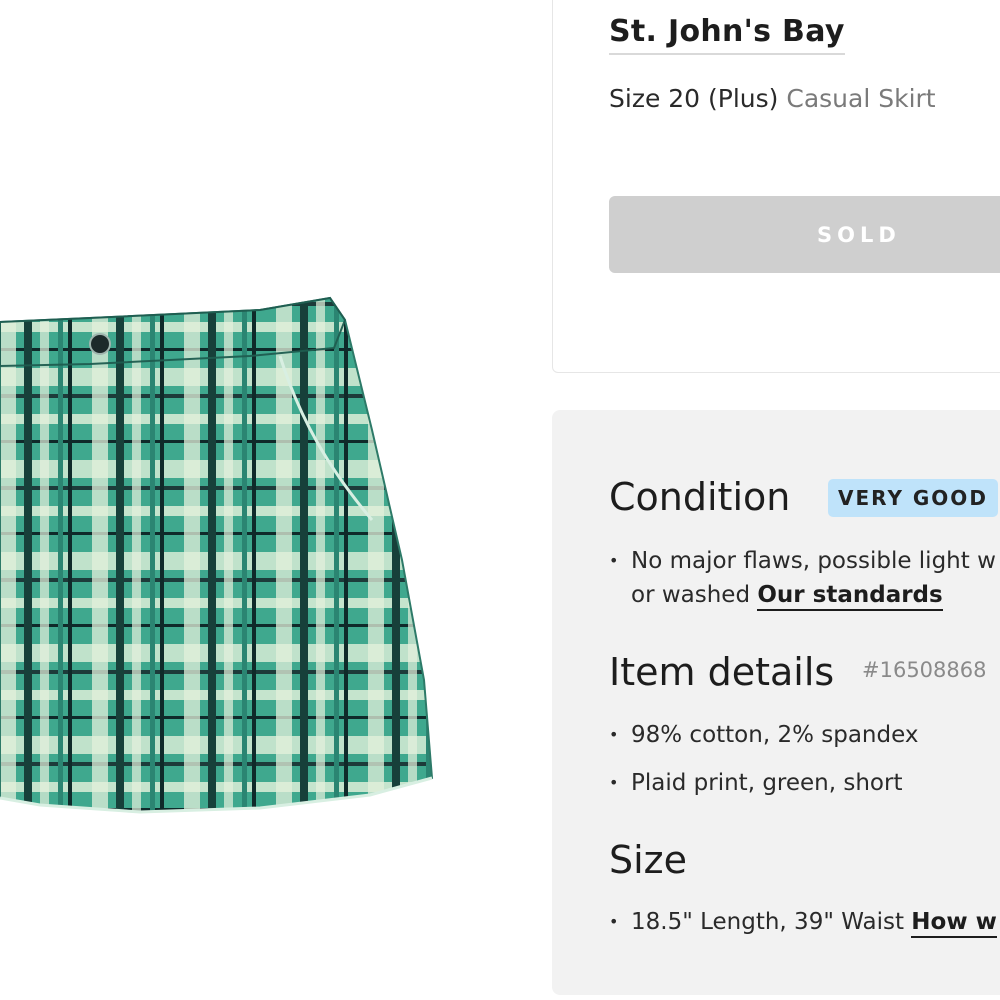 The height and width of the screenshot is (1000, 1000). I want to click on button-icon, so click(100, 344).